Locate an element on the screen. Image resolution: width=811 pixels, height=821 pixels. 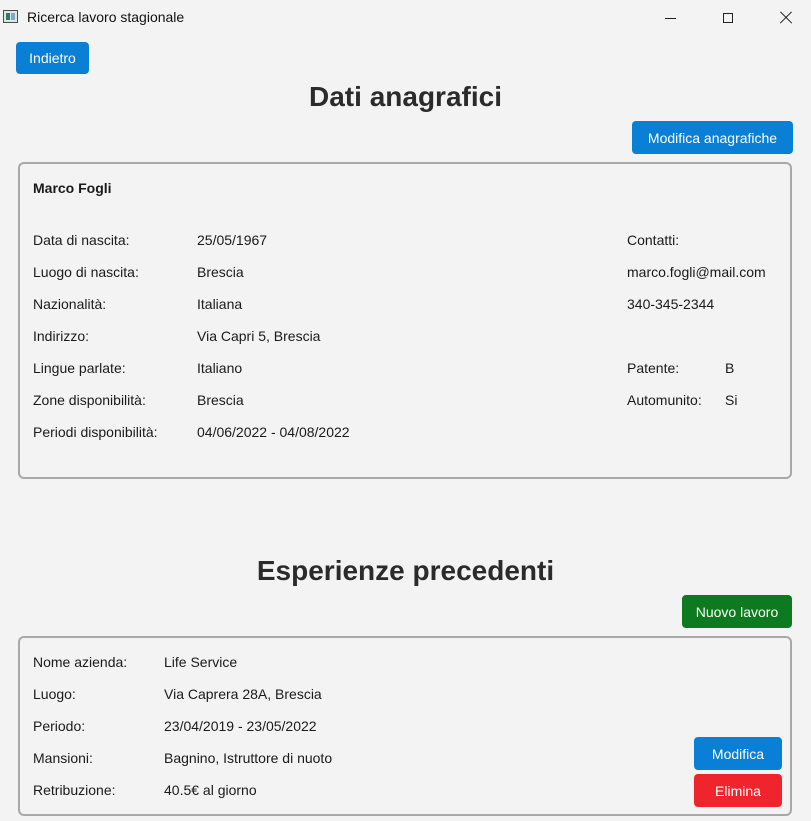
experience-heading: Esperienze precedenti is located at coordinates (405, 570).